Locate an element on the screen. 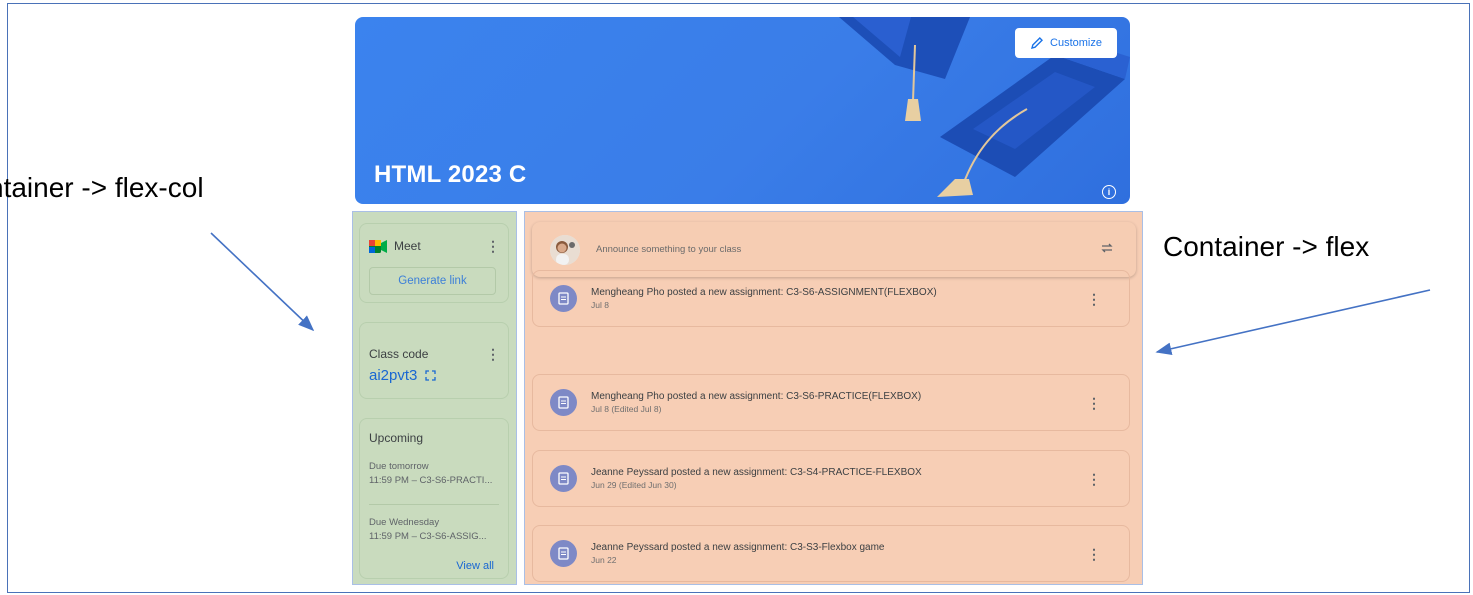 This screenshot has width=1473, height=595. meet-card: Meet ⋮ Generate link is located at coordinates (434, 263).